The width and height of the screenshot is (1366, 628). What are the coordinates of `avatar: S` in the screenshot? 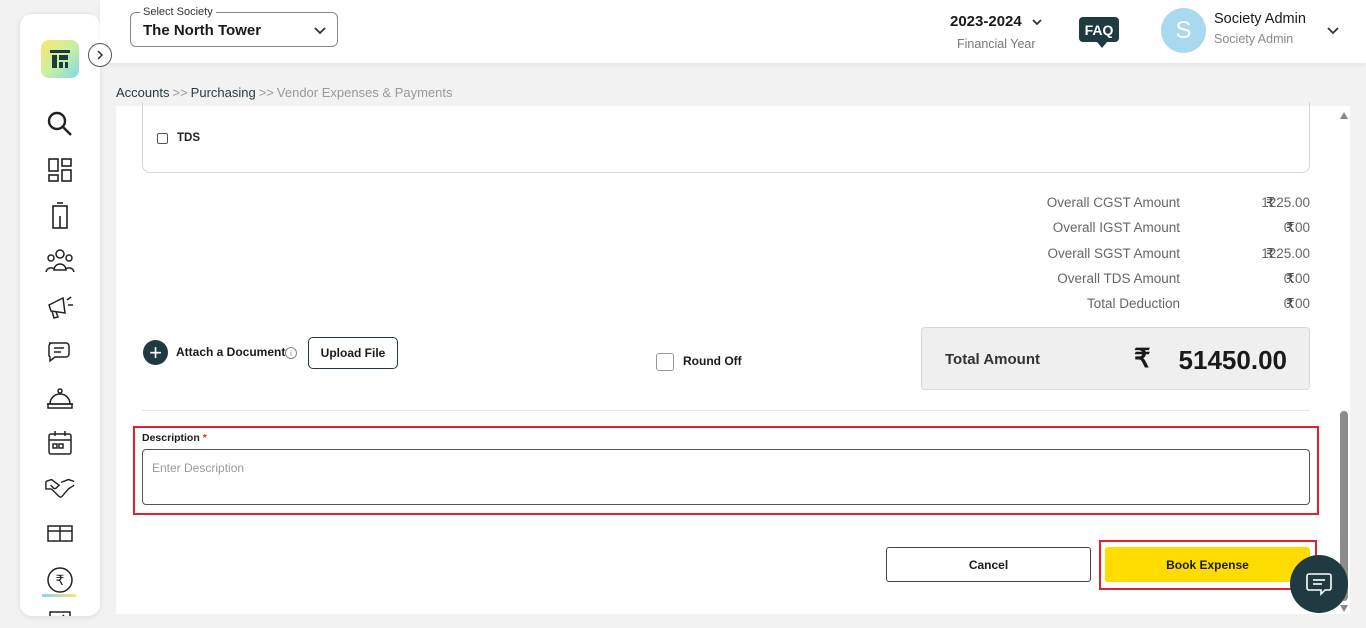 It's located at (1183, 30).